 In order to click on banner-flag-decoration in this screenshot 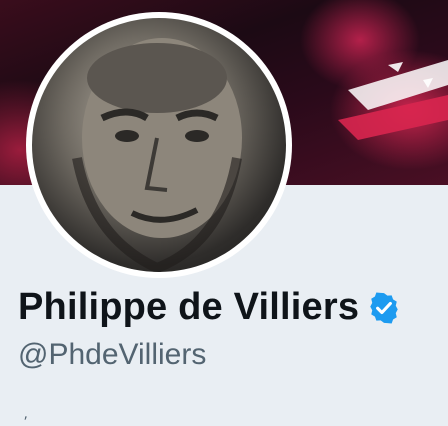, I will do `click(393, 100)`.